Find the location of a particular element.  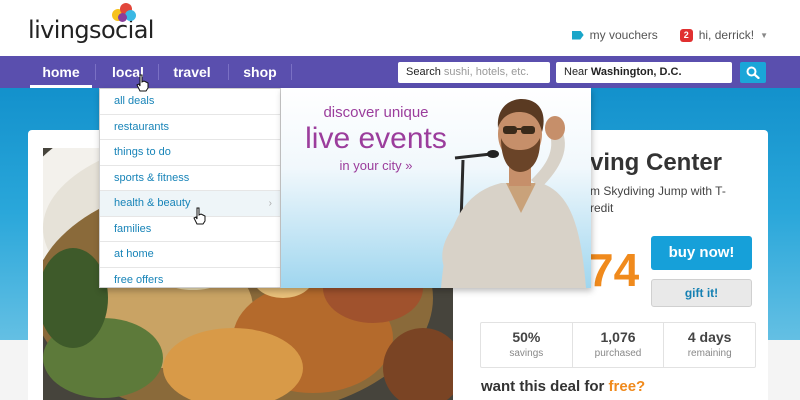

nav-travel: travel is located at coordinates (192, 72).